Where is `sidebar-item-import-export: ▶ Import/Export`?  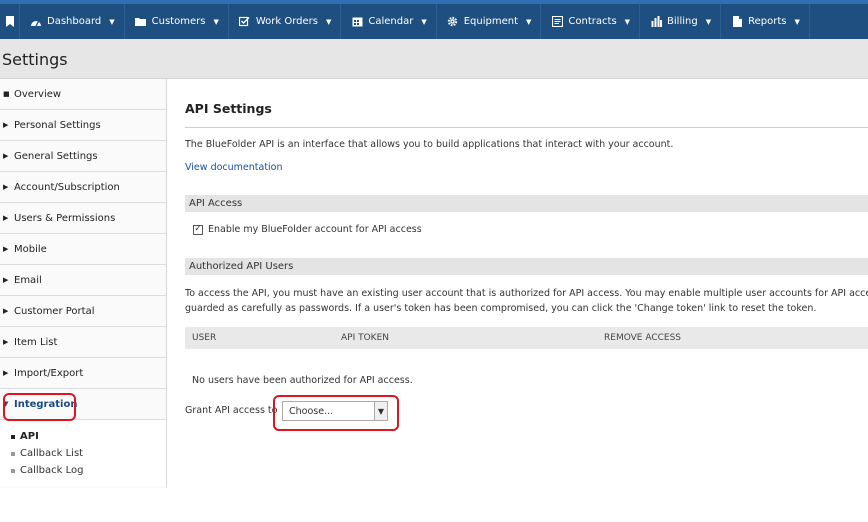
sidebar-item-import-export: ▶ Import/Export is located at coordinates (83, 373).